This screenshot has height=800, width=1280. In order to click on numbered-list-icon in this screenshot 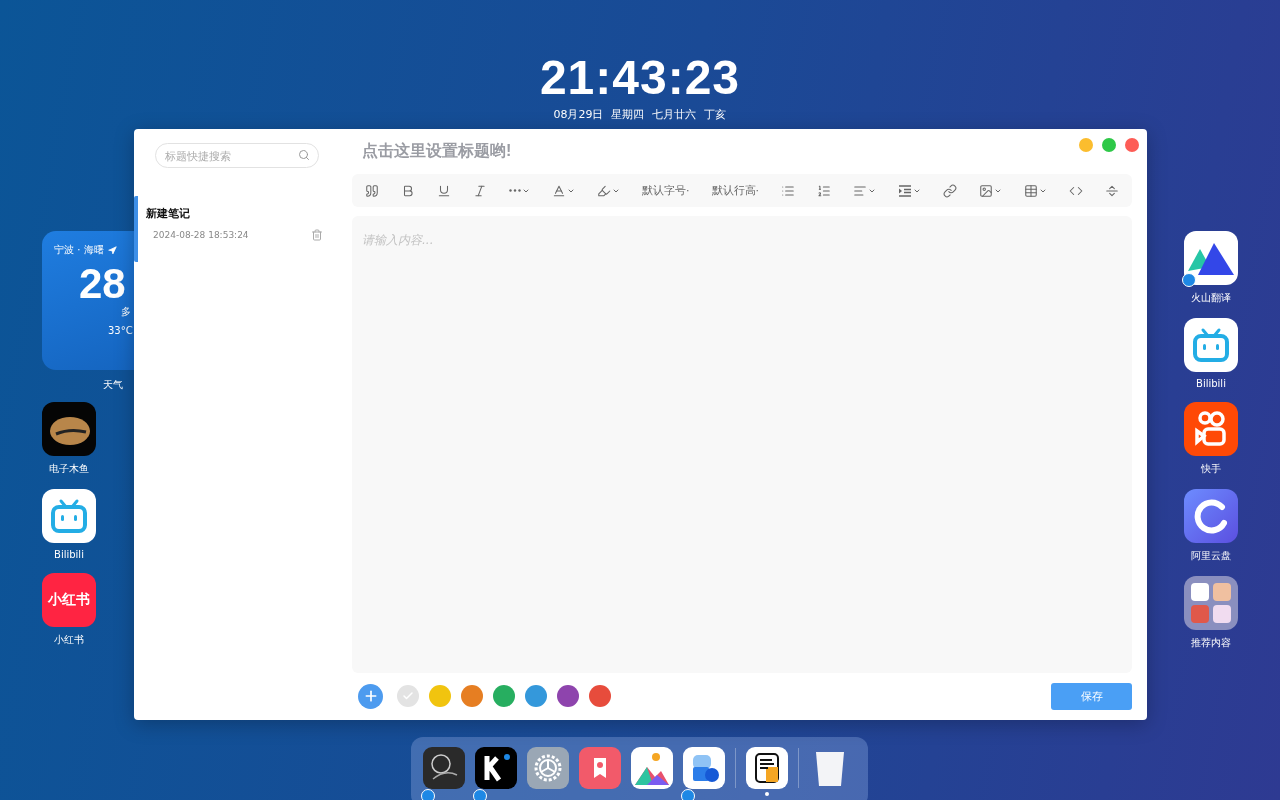, I will do `click(824, 190)`.